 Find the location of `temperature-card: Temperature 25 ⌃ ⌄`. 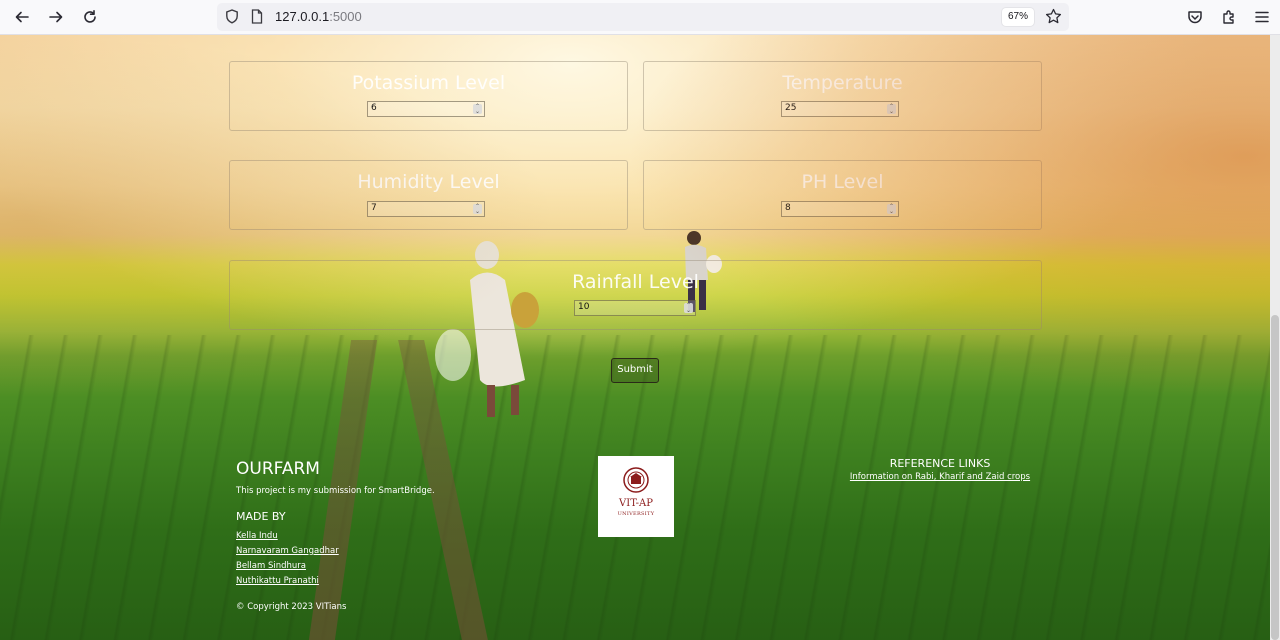

temperature-card: Temperature 25 ⌃ ⌄ is located at coordinates (842, 96).